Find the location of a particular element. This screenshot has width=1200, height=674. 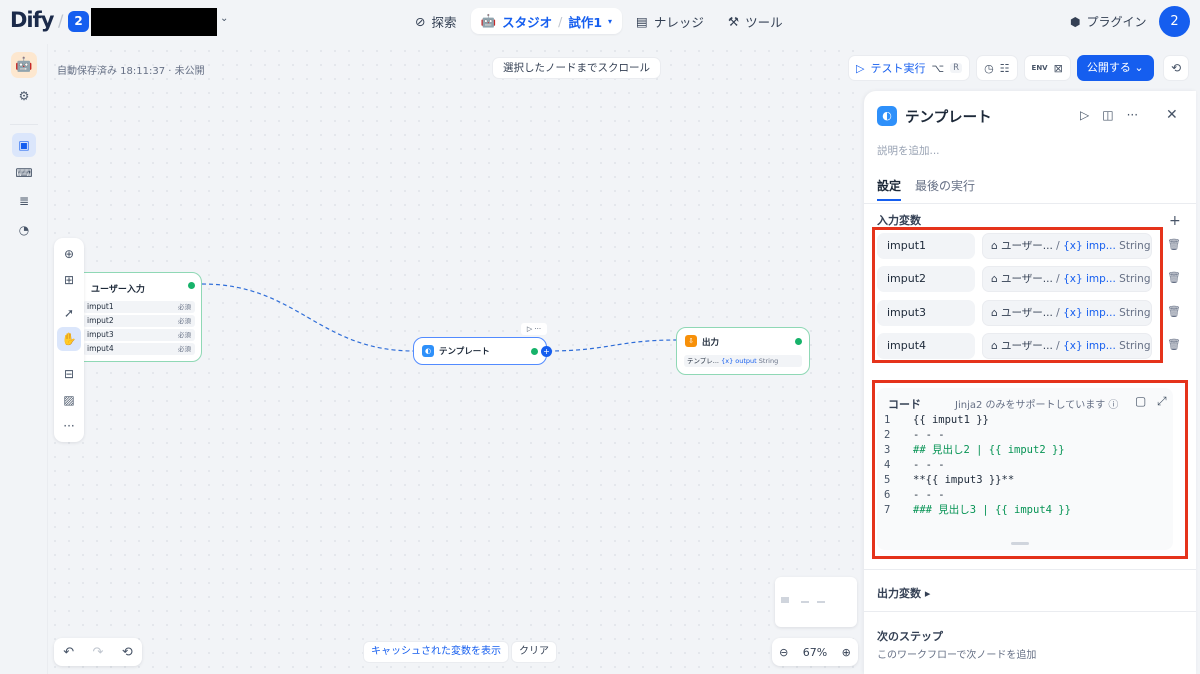

node-output: ⇩ 出力 テンプレ... {x} output String is located at coordinates (743, 351).